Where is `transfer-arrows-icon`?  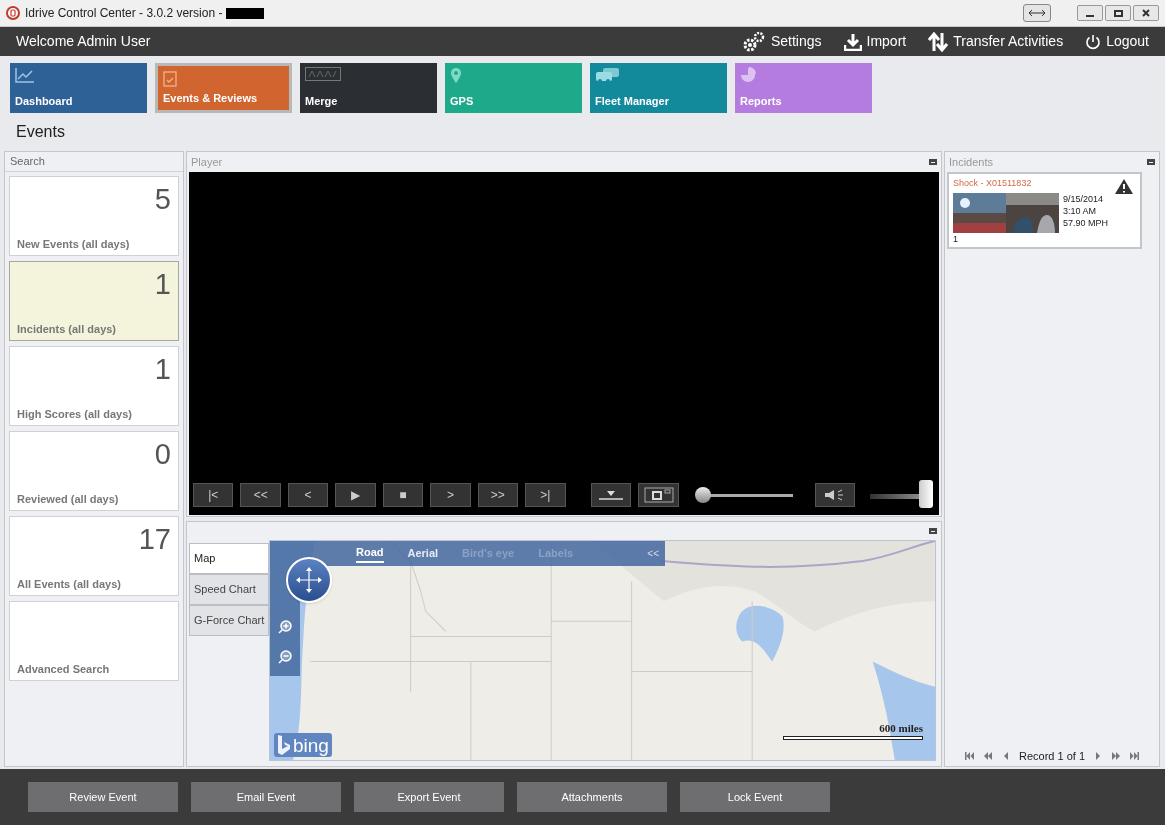 transfer-arrows-icon is located at coordinates (938, 41).